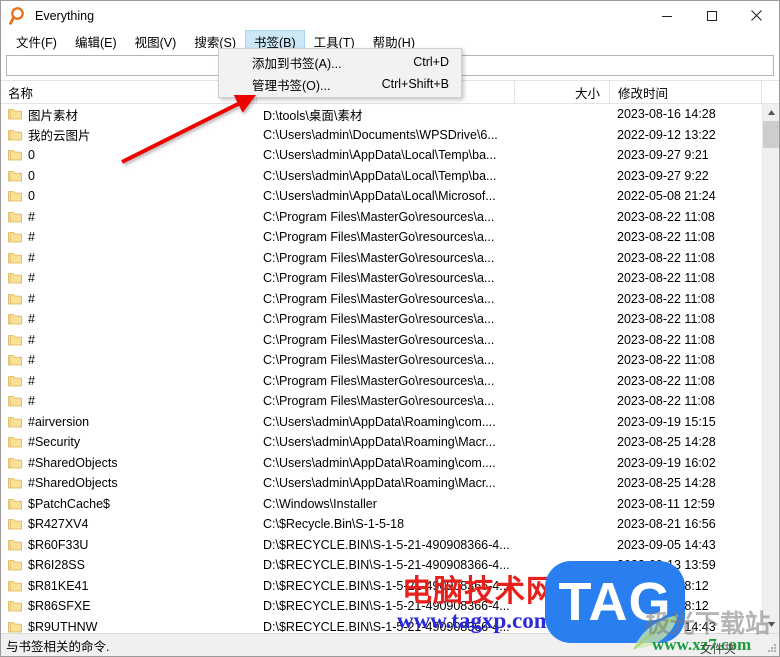 The width and height of the screenshot is (780, 657). What do you see at coordinates (711, 15) in the screenshot?
I see `maximize-button` at bounding box center [711, 15].